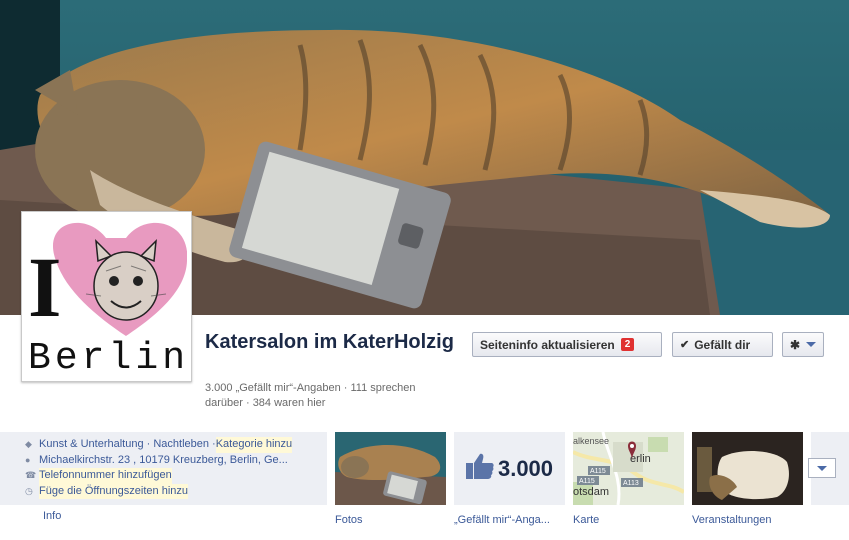 The height and width of the screenshot is (540, 849). I want to click on map-label-falkensee: alkensee, so click(591, 441).